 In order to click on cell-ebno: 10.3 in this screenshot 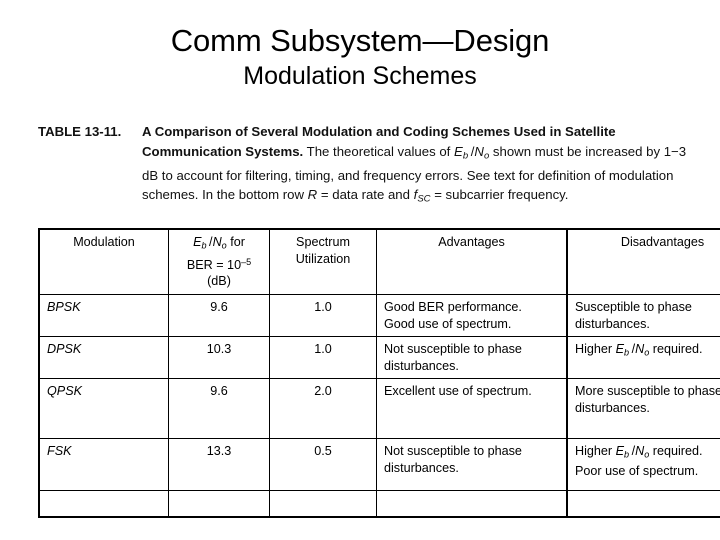, I will do `click(219, 357)`.